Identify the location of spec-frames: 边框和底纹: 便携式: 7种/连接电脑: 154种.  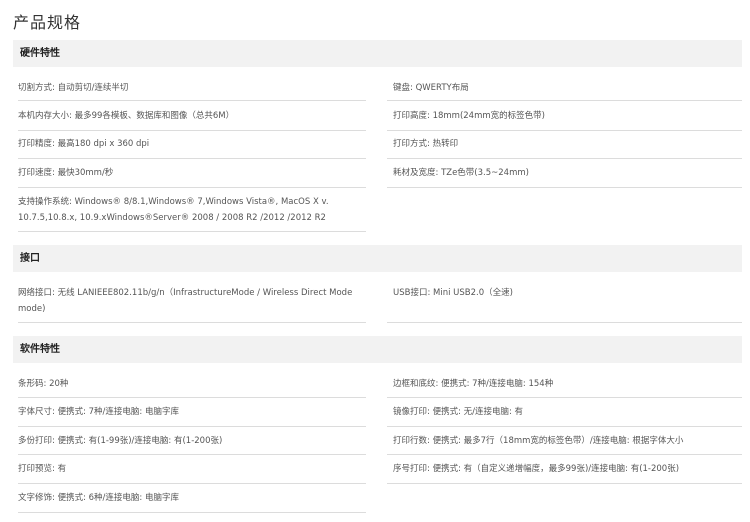
(564, 387).